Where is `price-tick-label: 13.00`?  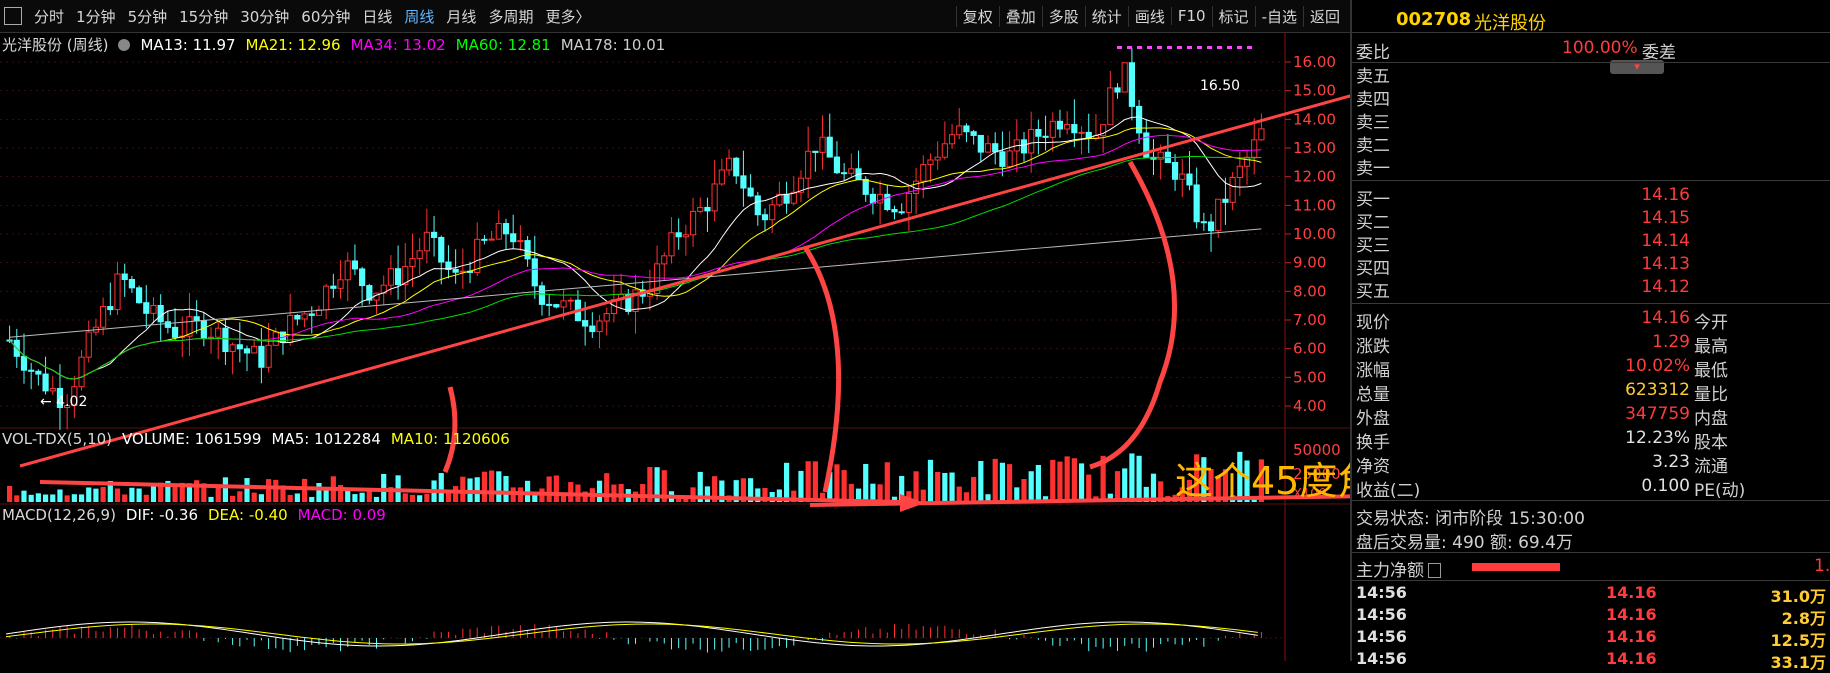 price-tick-label: 13.00 is located at coordinates (1314, 148).